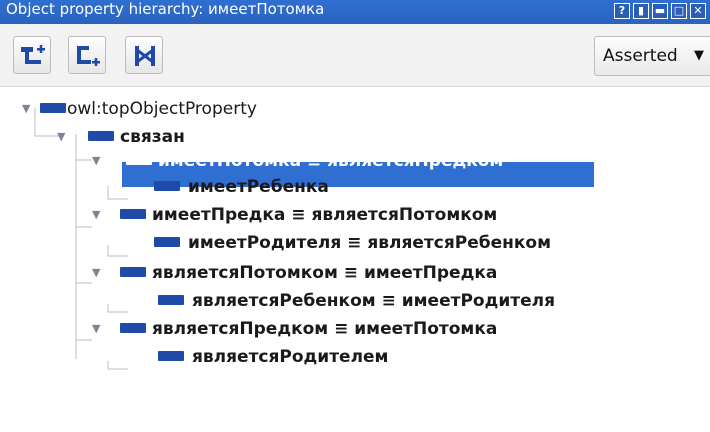 This screenshot has width=710, height=432. I want to click on delete-property-button, so click(144, 55).